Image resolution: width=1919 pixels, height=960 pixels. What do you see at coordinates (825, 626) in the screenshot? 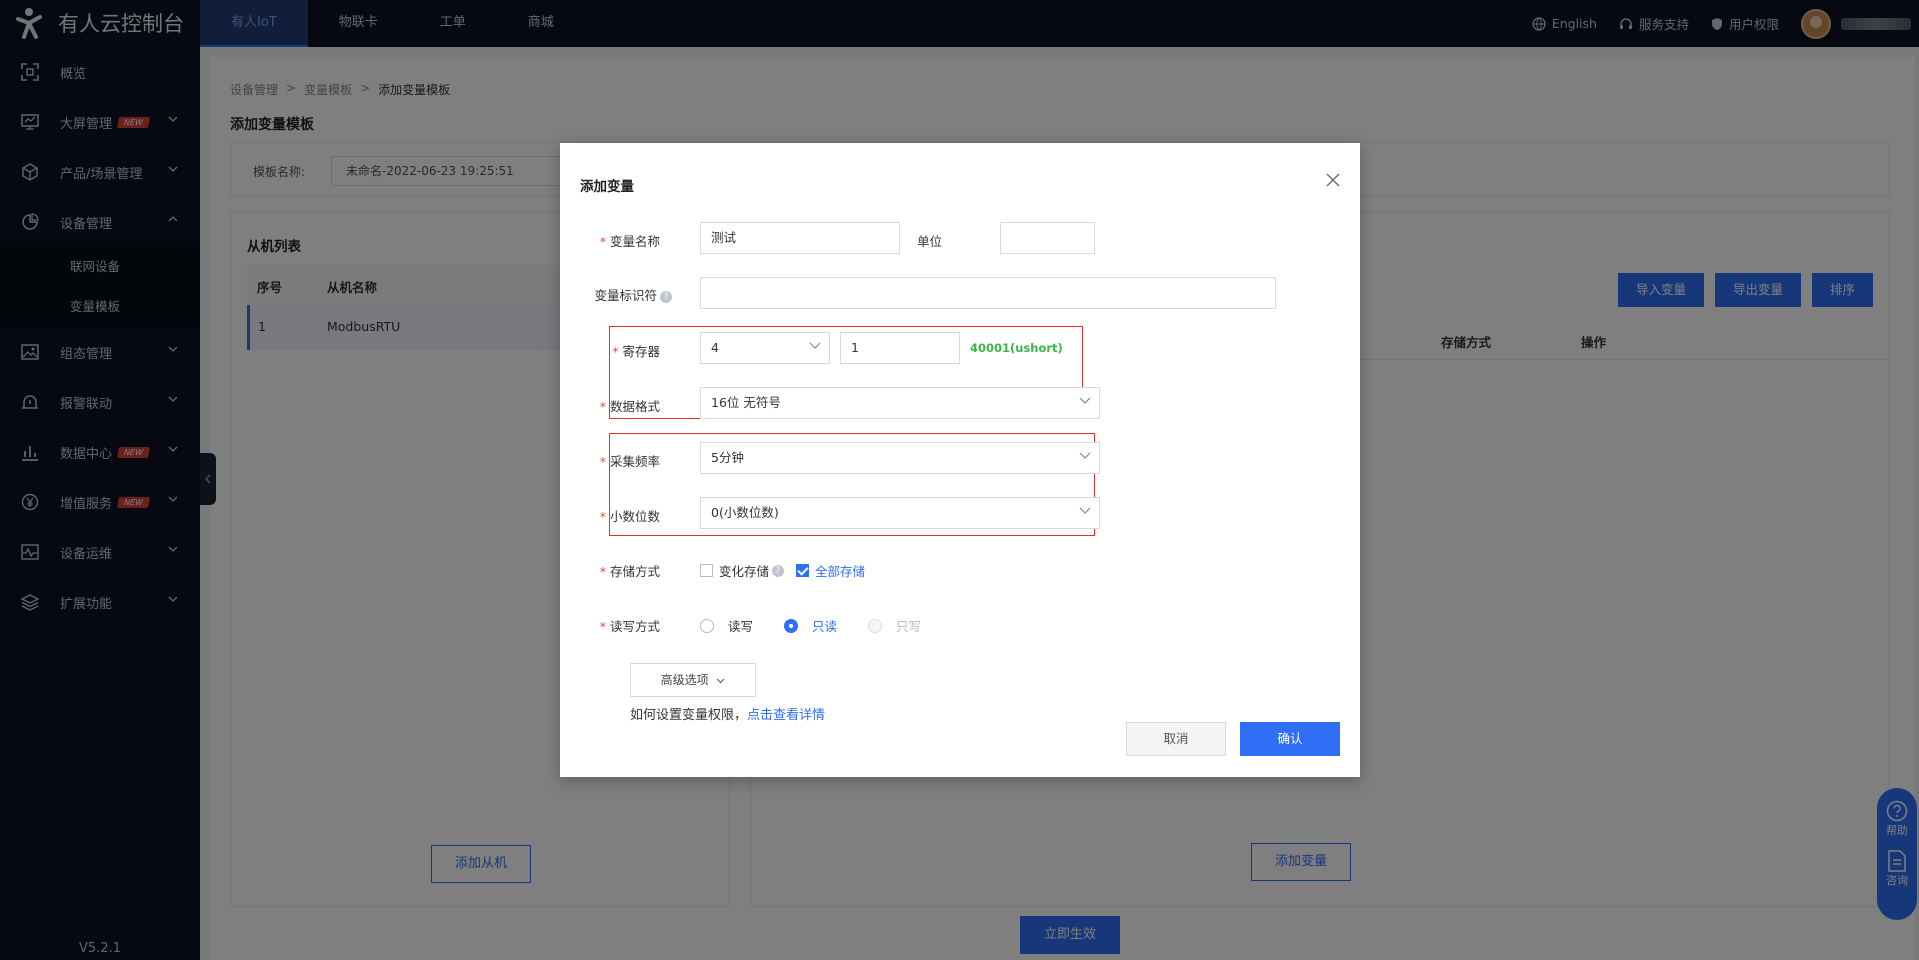
I see `radio-label: 只读` at bounding box center [825, 626].